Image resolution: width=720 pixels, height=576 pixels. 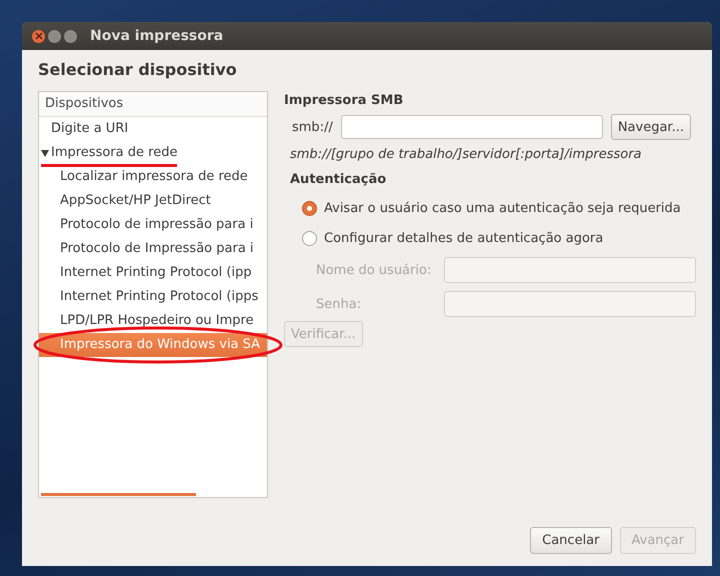 I want to click on device-item: Protocolo de impressão para i, so click(x=153, y=225).